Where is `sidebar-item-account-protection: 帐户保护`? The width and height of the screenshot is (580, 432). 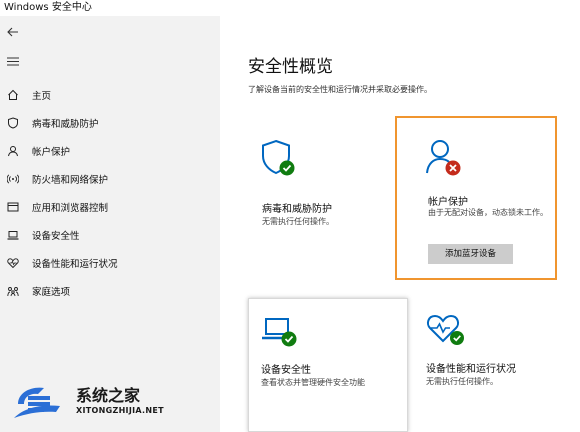 sidebar-item-account-protection: 帐户保护 is located at coordinates (110, 151).